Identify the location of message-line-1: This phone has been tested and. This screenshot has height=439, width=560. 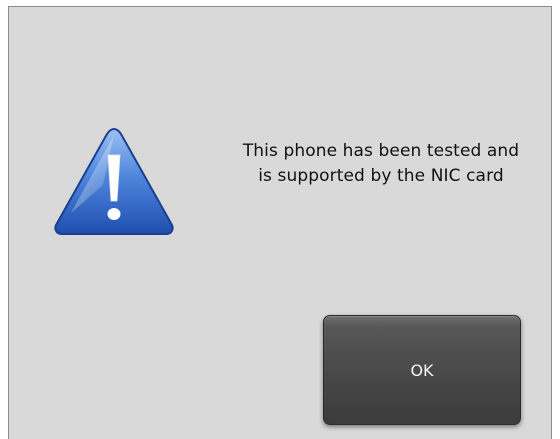
(381, 151).